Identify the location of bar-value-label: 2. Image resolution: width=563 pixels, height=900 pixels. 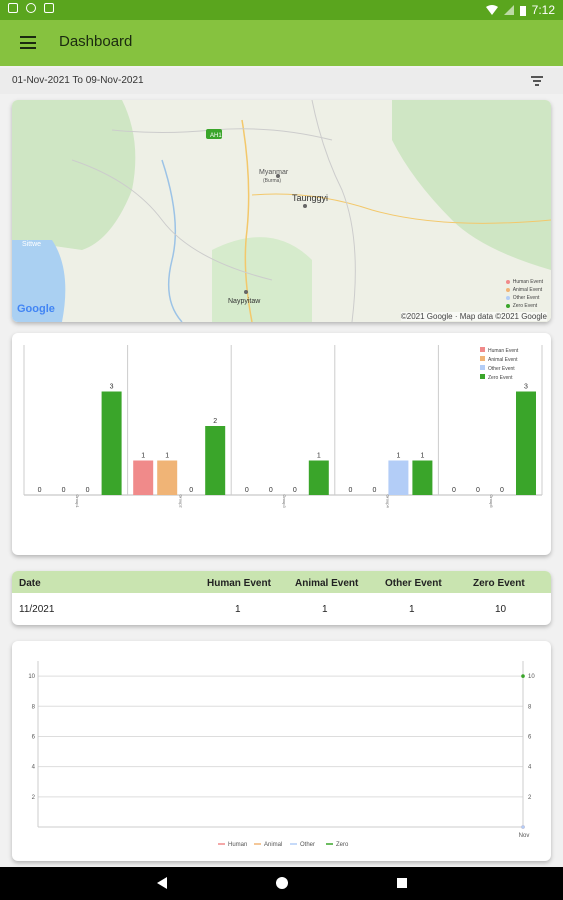
(215, 421).